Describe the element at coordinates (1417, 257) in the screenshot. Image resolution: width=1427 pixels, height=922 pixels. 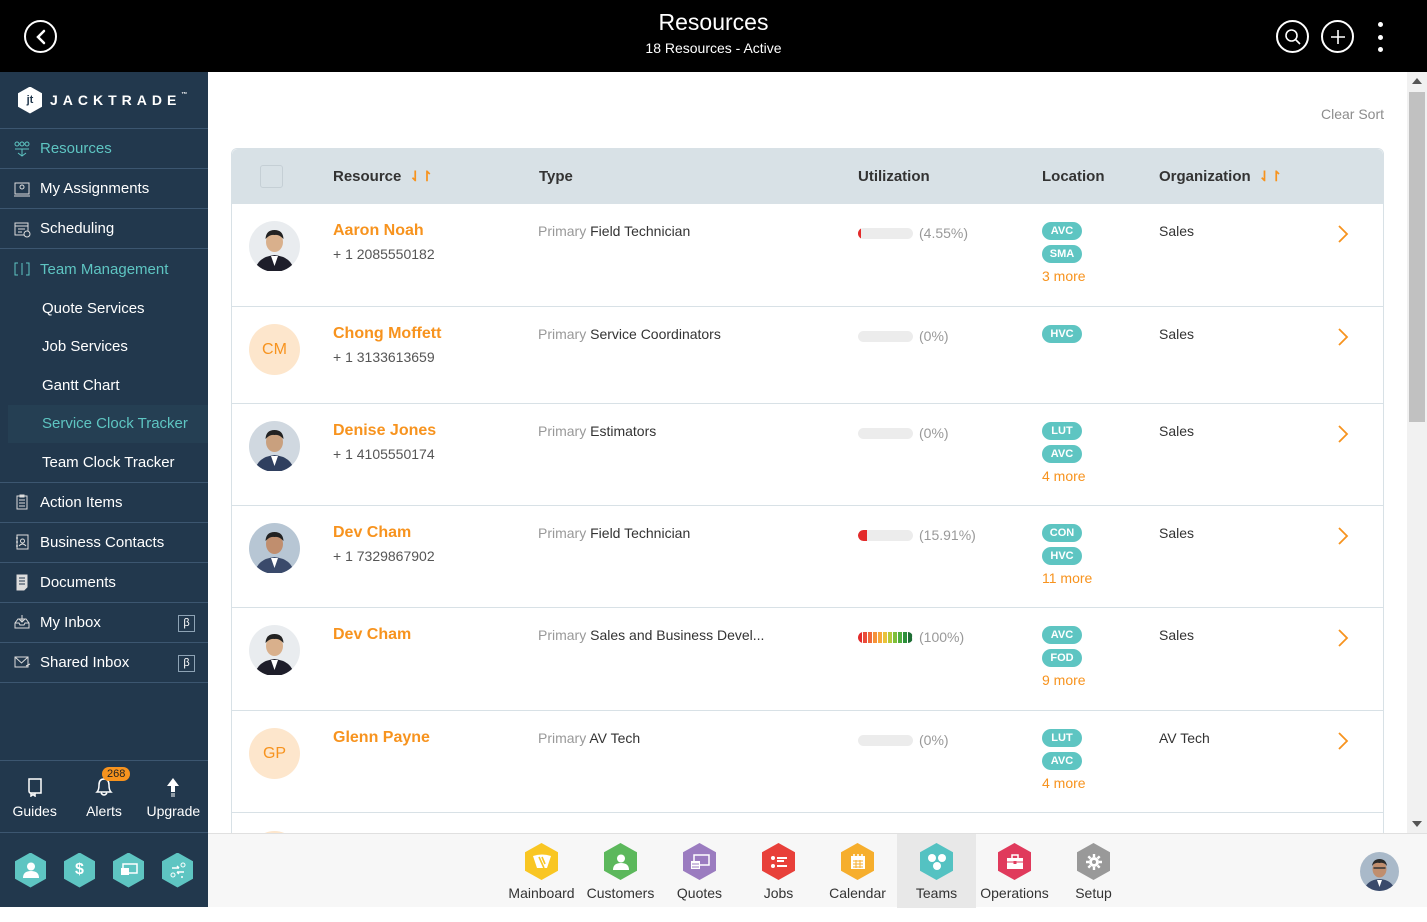
I see `scrollbar-thumb` at that location.